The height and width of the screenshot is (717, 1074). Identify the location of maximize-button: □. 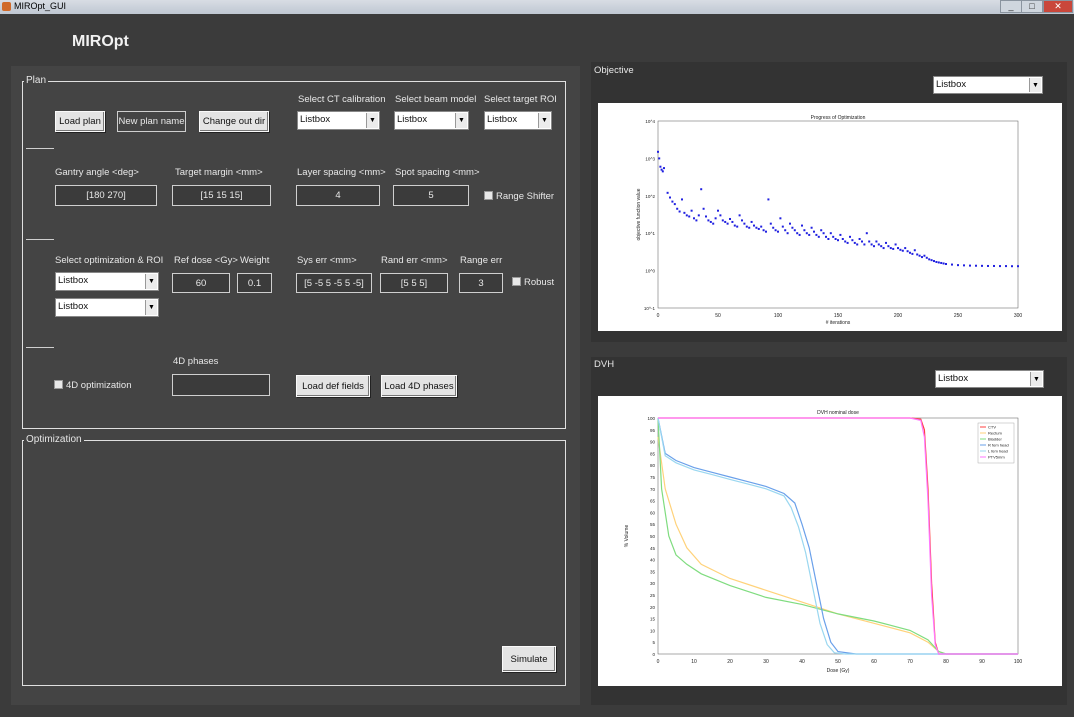
(1032, 6).